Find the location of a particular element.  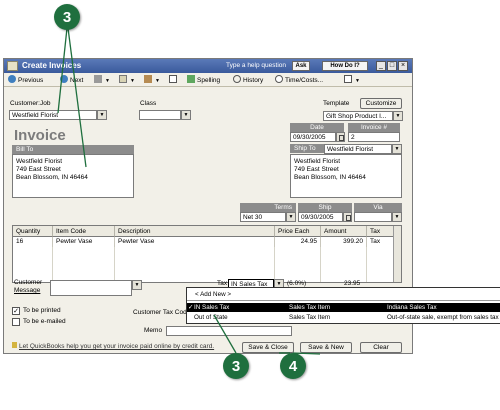

tax-label: Tax is located at coordinates (222, 283).